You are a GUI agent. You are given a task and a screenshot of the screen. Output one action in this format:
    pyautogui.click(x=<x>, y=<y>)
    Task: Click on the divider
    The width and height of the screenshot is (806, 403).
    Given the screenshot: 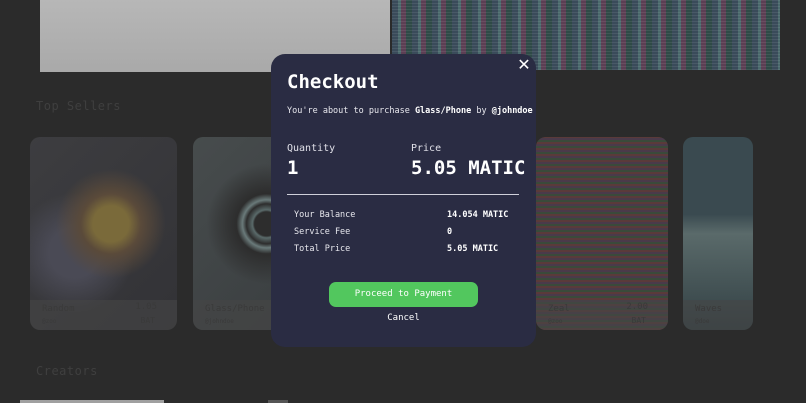 What is the action you would take?
    pyautogui.click(x=403, y=194)
    